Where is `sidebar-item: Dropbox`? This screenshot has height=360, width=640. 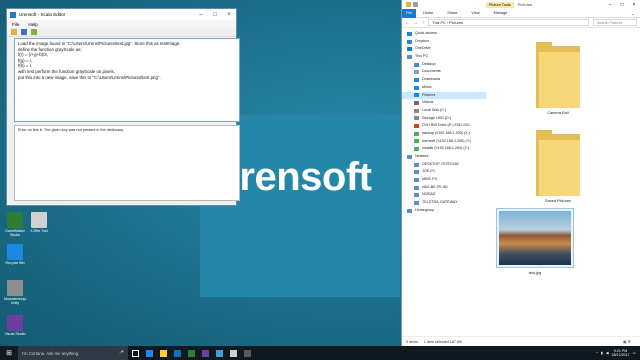
sidebar-item: Dropbox is located at coordinates (444, 42).